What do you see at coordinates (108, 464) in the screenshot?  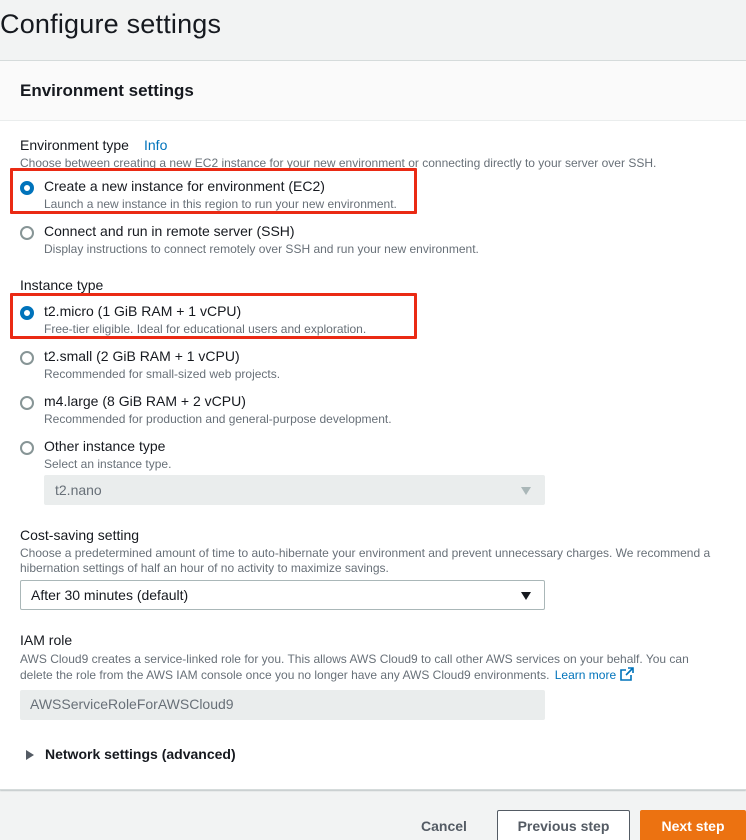 I see `radio-option-description: Select an instance type.` at bounding box center [108, 464].